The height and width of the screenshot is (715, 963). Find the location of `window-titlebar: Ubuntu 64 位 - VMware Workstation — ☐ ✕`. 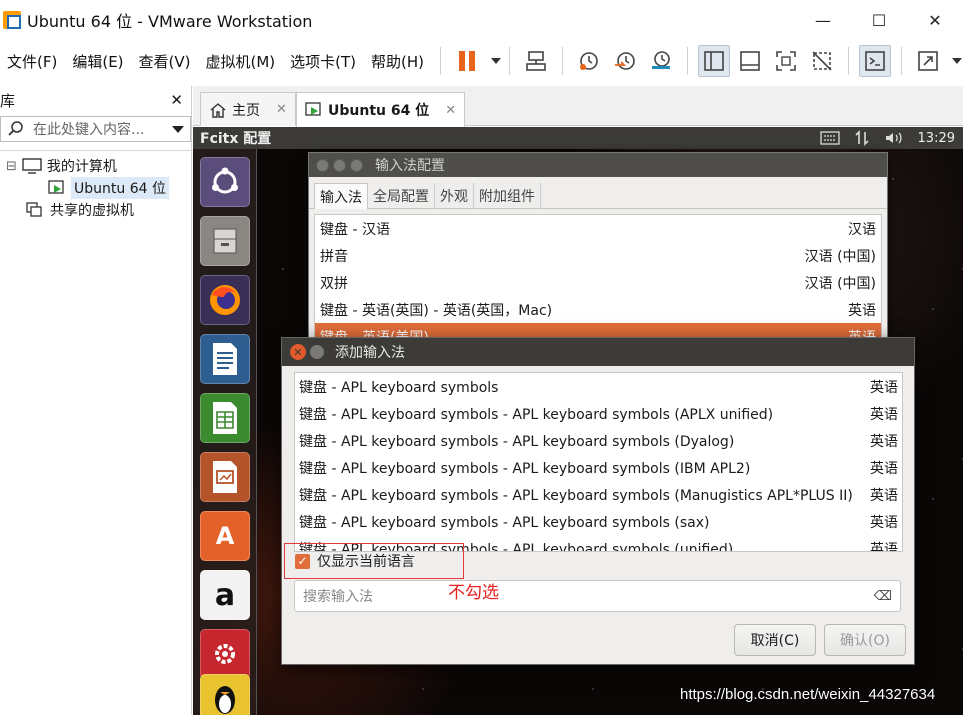

window-titlebar: Ubuntu 64 位 - VMware Workstation — ☐ ✕ is located at coordinates (481, 20).